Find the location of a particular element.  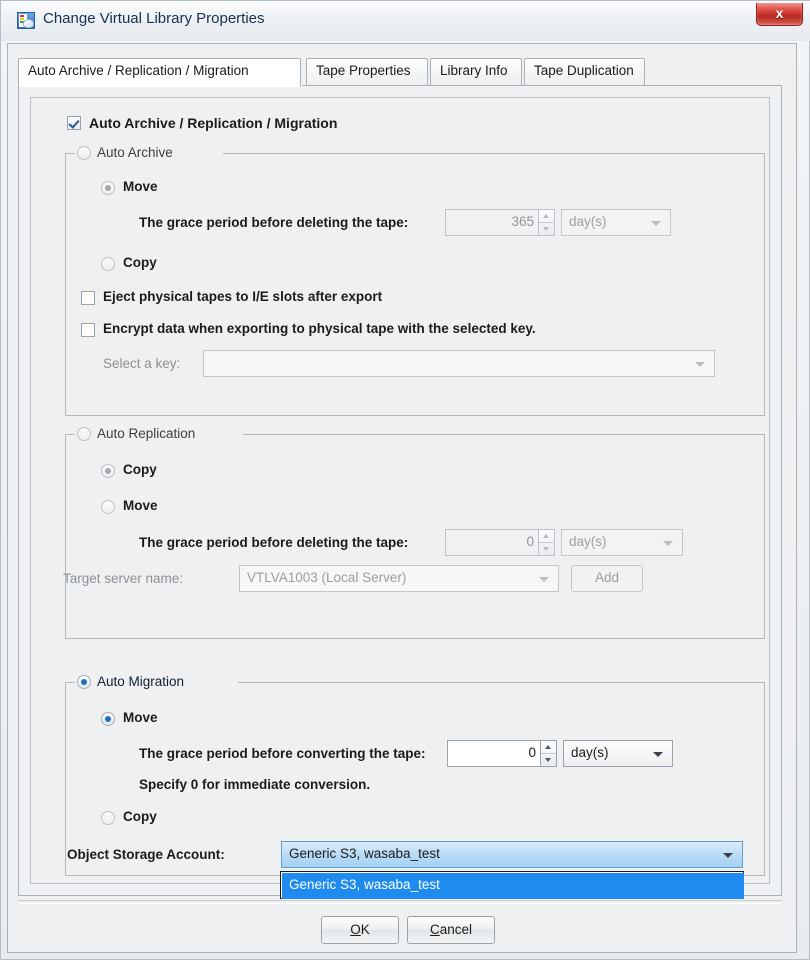

auto-replication-copy-label: Copy is located at coordinates (140, 469).